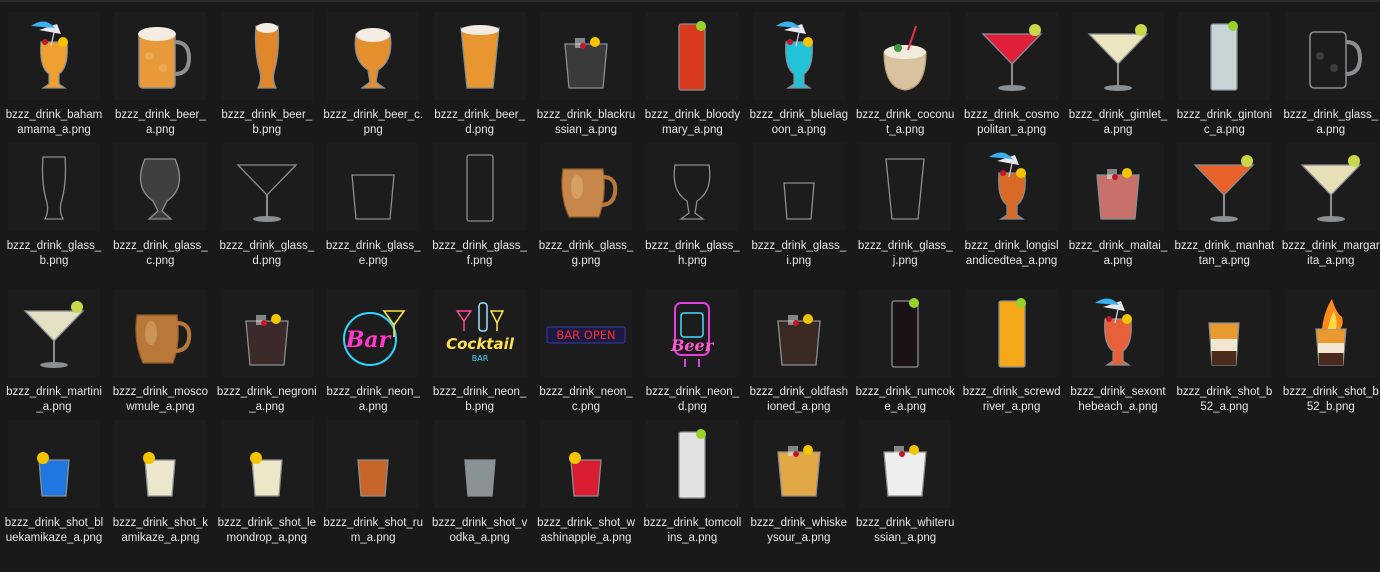  Describe the element at coordinates (692, 333) in the screenshot. I see `thumbnail: Beer` at that location.